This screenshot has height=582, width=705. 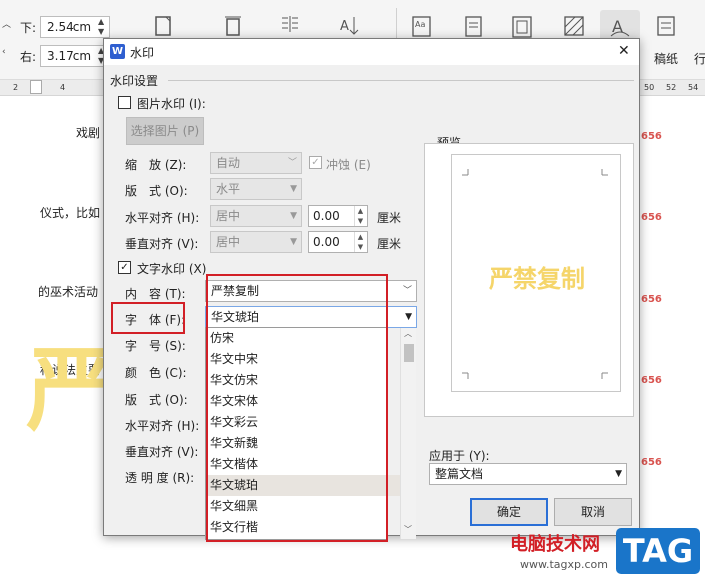 I want to click on text-direction-icon: A, so click(x=350, y=27).